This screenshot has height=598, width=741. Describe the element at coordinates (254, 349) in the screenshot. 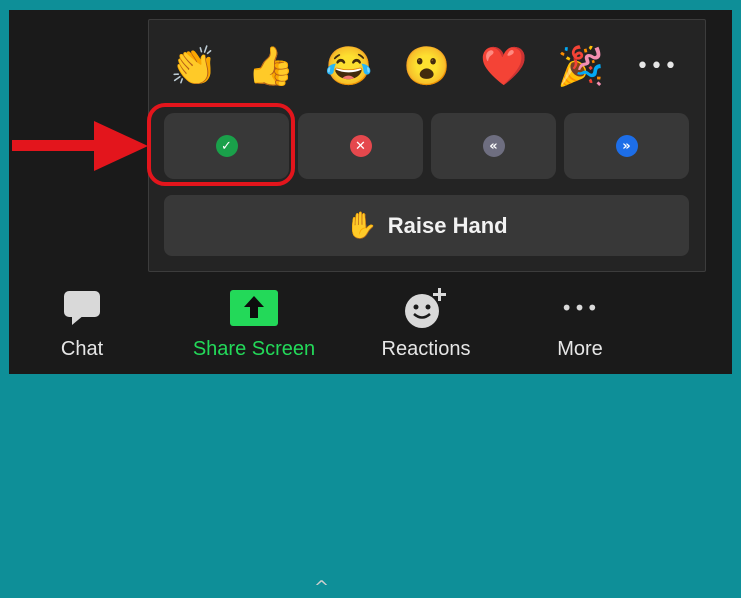

I see `share-screen-label: Share Screen` at that location.